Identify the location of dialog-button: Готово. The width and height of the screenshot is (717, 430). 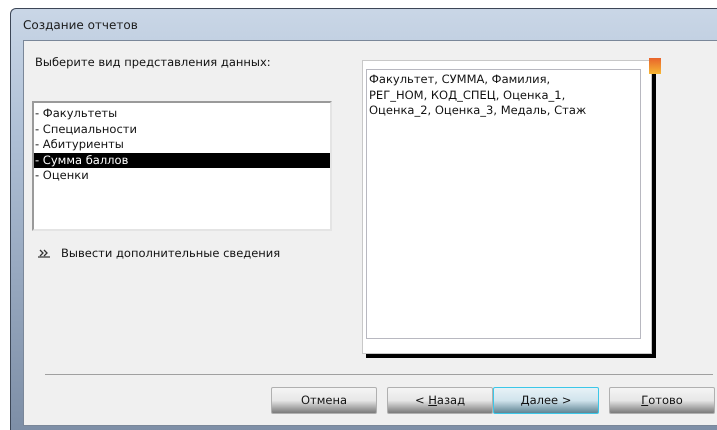
(662, 400).